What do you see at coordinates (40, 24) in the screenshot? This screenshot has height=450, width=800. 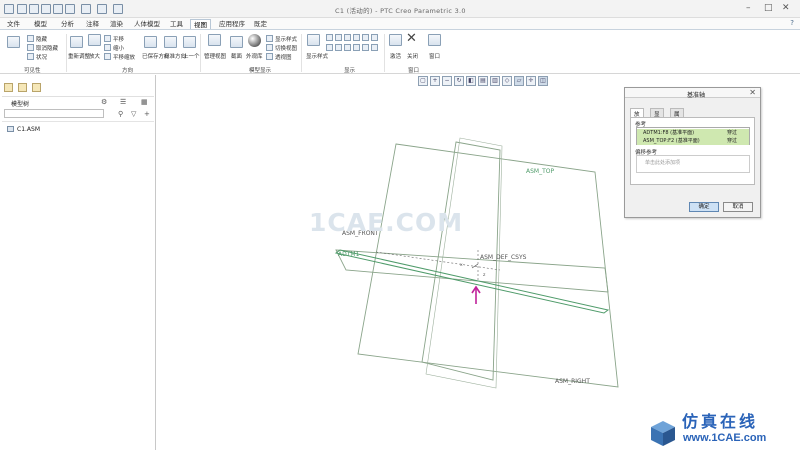 I see `tab-model: 模型` at bounding box center [40, 24].